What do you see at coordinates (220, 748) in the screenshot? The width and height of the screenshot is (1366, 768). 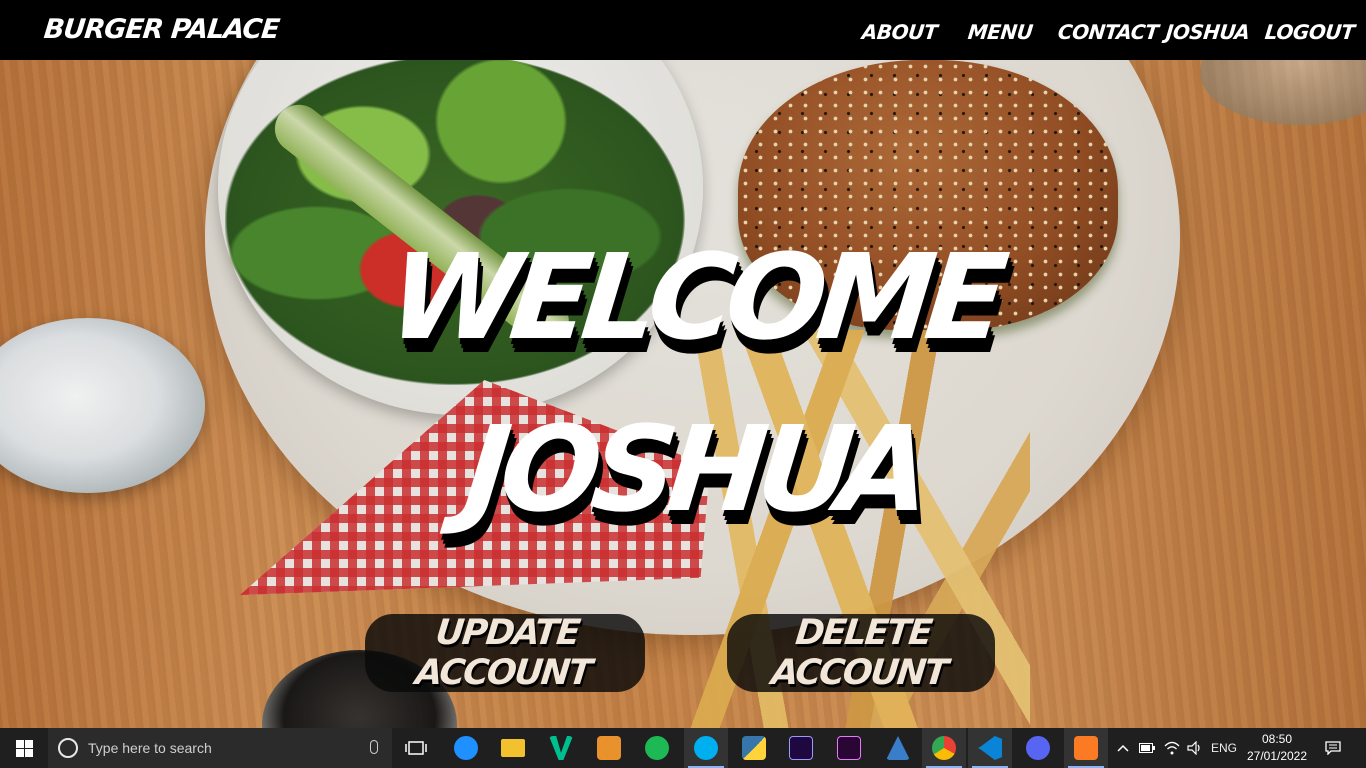 I see `taskbar-search: Type here to search` at bounding box center [220, 748].